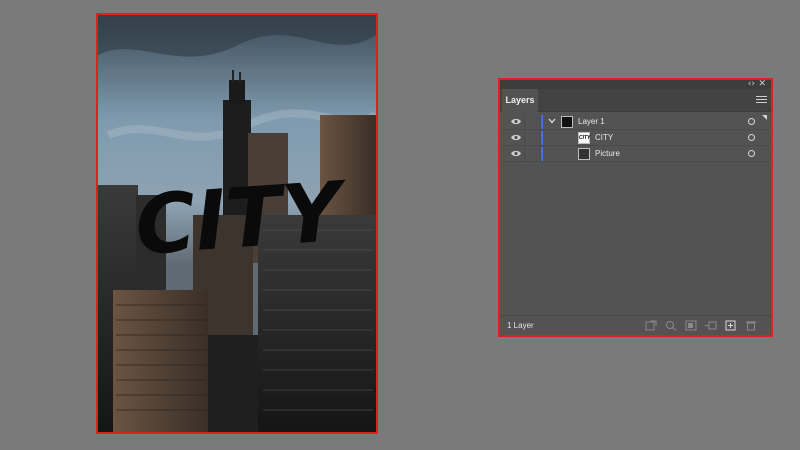  I want to click on layers-list: Layer 1 CITY CITY Picture, so click(636, 214).